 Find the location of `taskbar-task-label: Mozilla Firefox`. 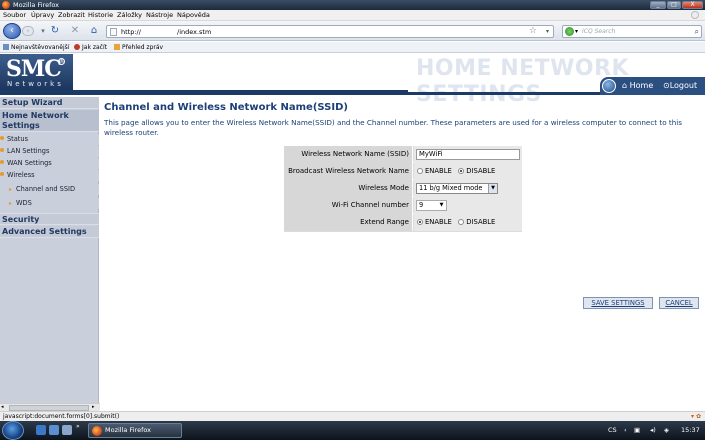

taskbar-task-label: Mozilla Firefox is located at coordinates (128, 430).